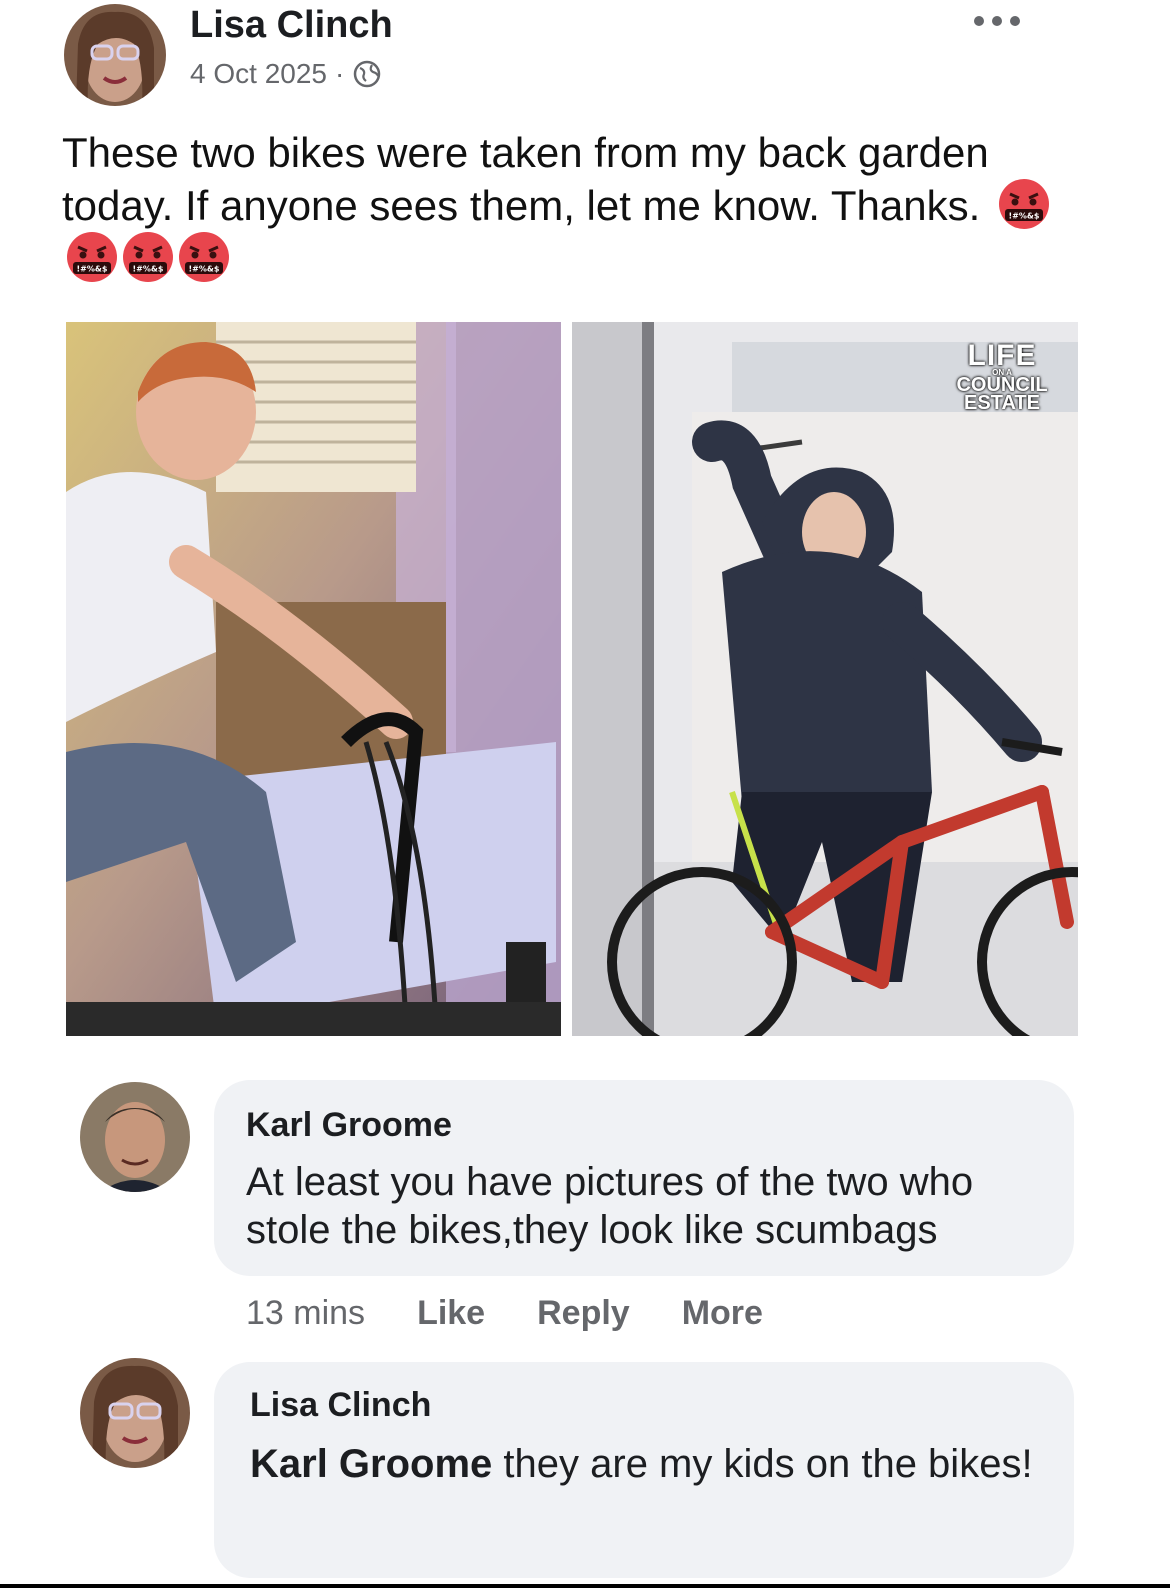  I want to click on post-meta: 4 Oct 2025 ·, so click(286, 74).